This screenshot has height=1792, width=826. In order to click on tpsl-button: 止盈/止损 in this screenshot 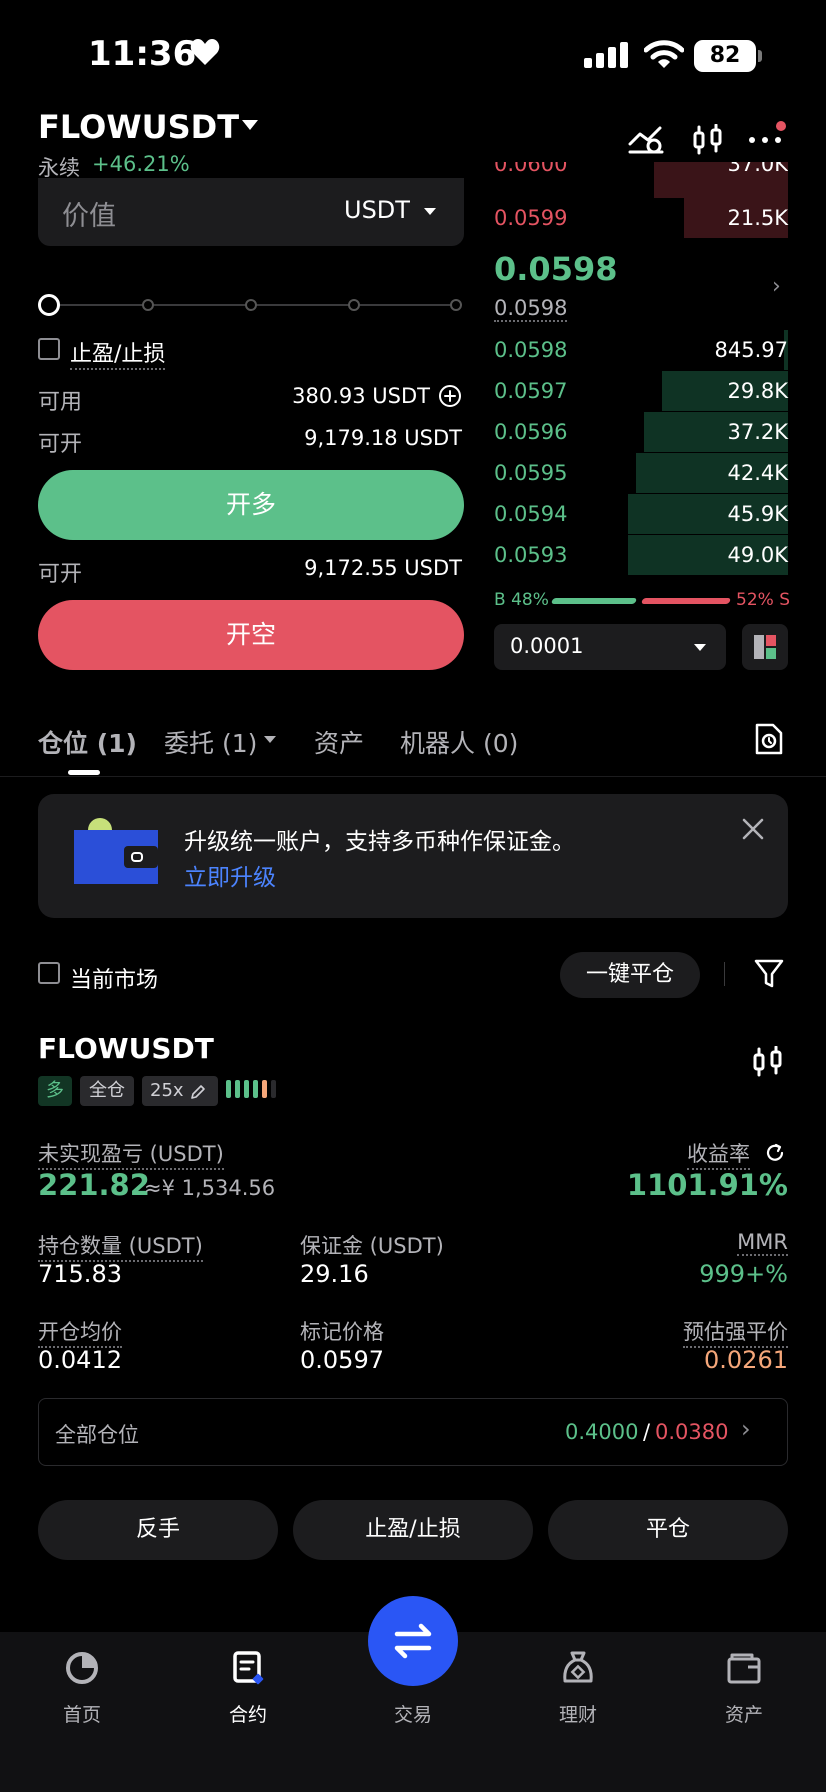, I will do `click(413, 1530)`.